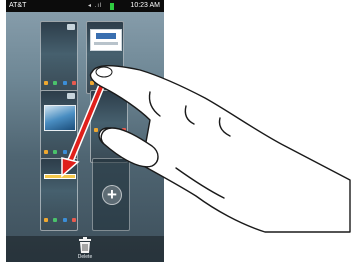 This screenshot has width=360, height=262. What do you see at coordinates (85, 257) in the screenshot?
I see `delete-label: Delete` at bounding box center [85, 257].